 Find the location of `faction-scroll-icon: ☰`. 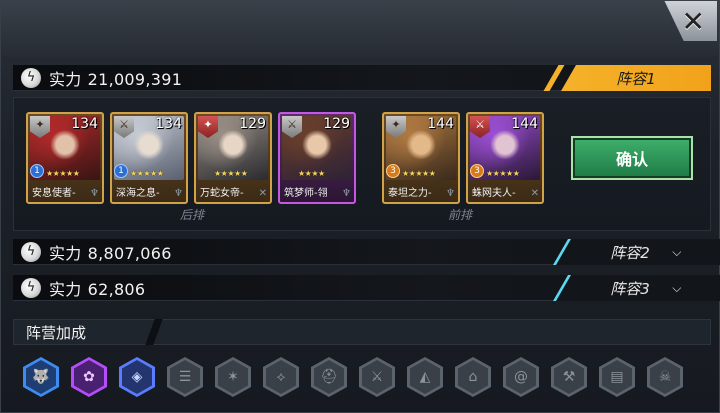

faction-scroll-icon: ☰ is located at coordinates (185, 377).